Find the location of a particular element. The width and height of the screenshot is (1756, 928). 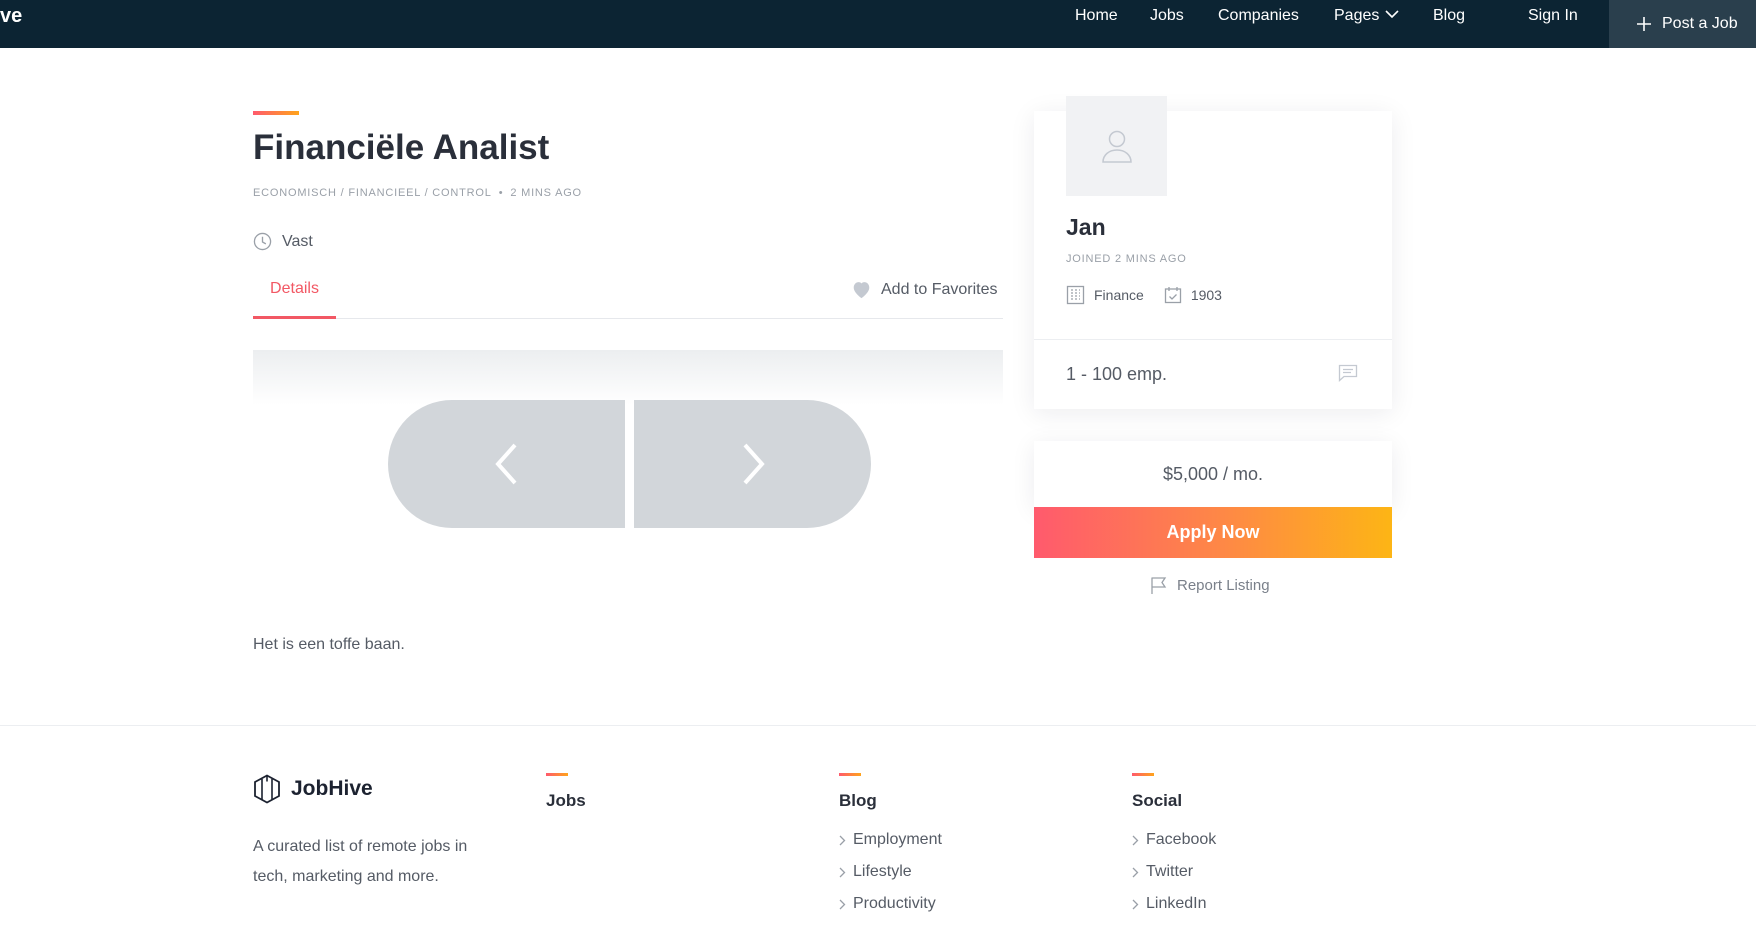

job-description: Het is een toffe baan. is located at coordinates (329, 644).